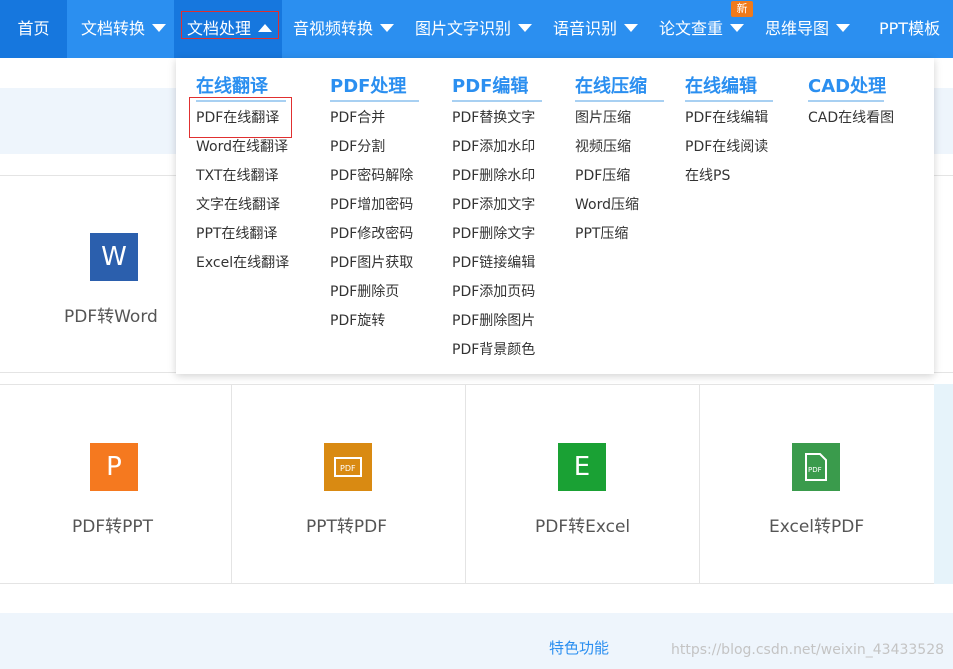  Describe the element at coordinates (232, 86) in the screenshot. I see `dropdown-col-title: 在线翻译` at that location.